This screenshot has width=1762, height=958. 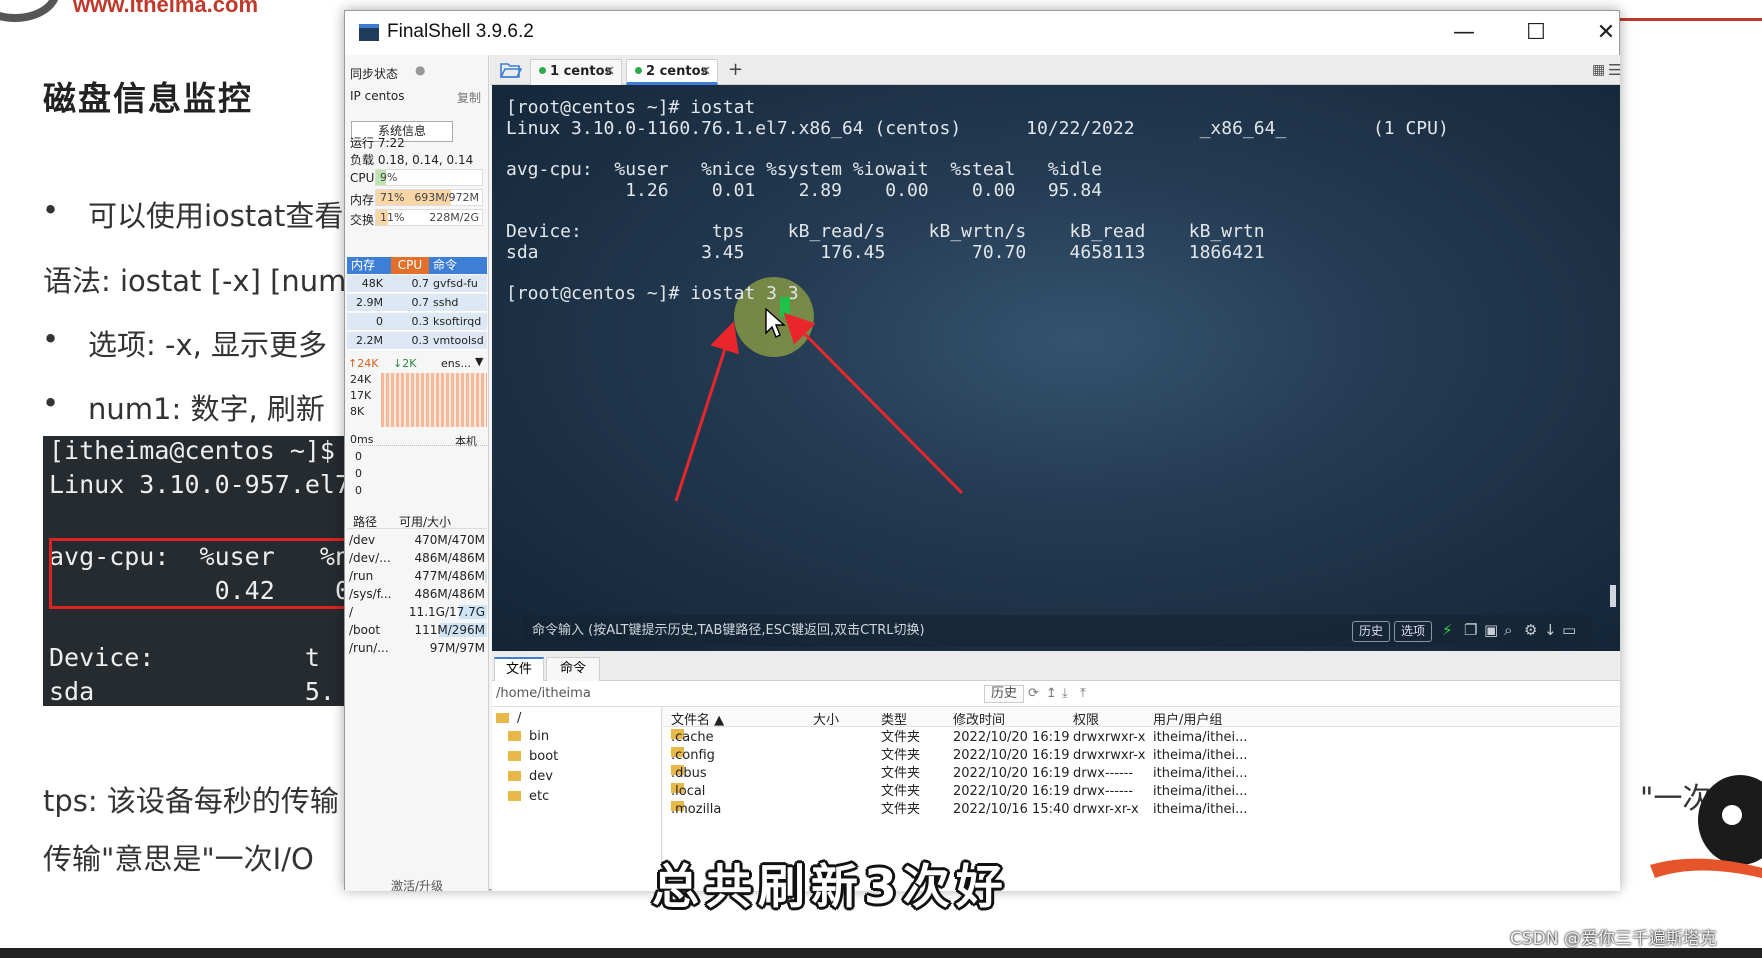 I want to click on file-name: .local, so click(x=688, y=791).